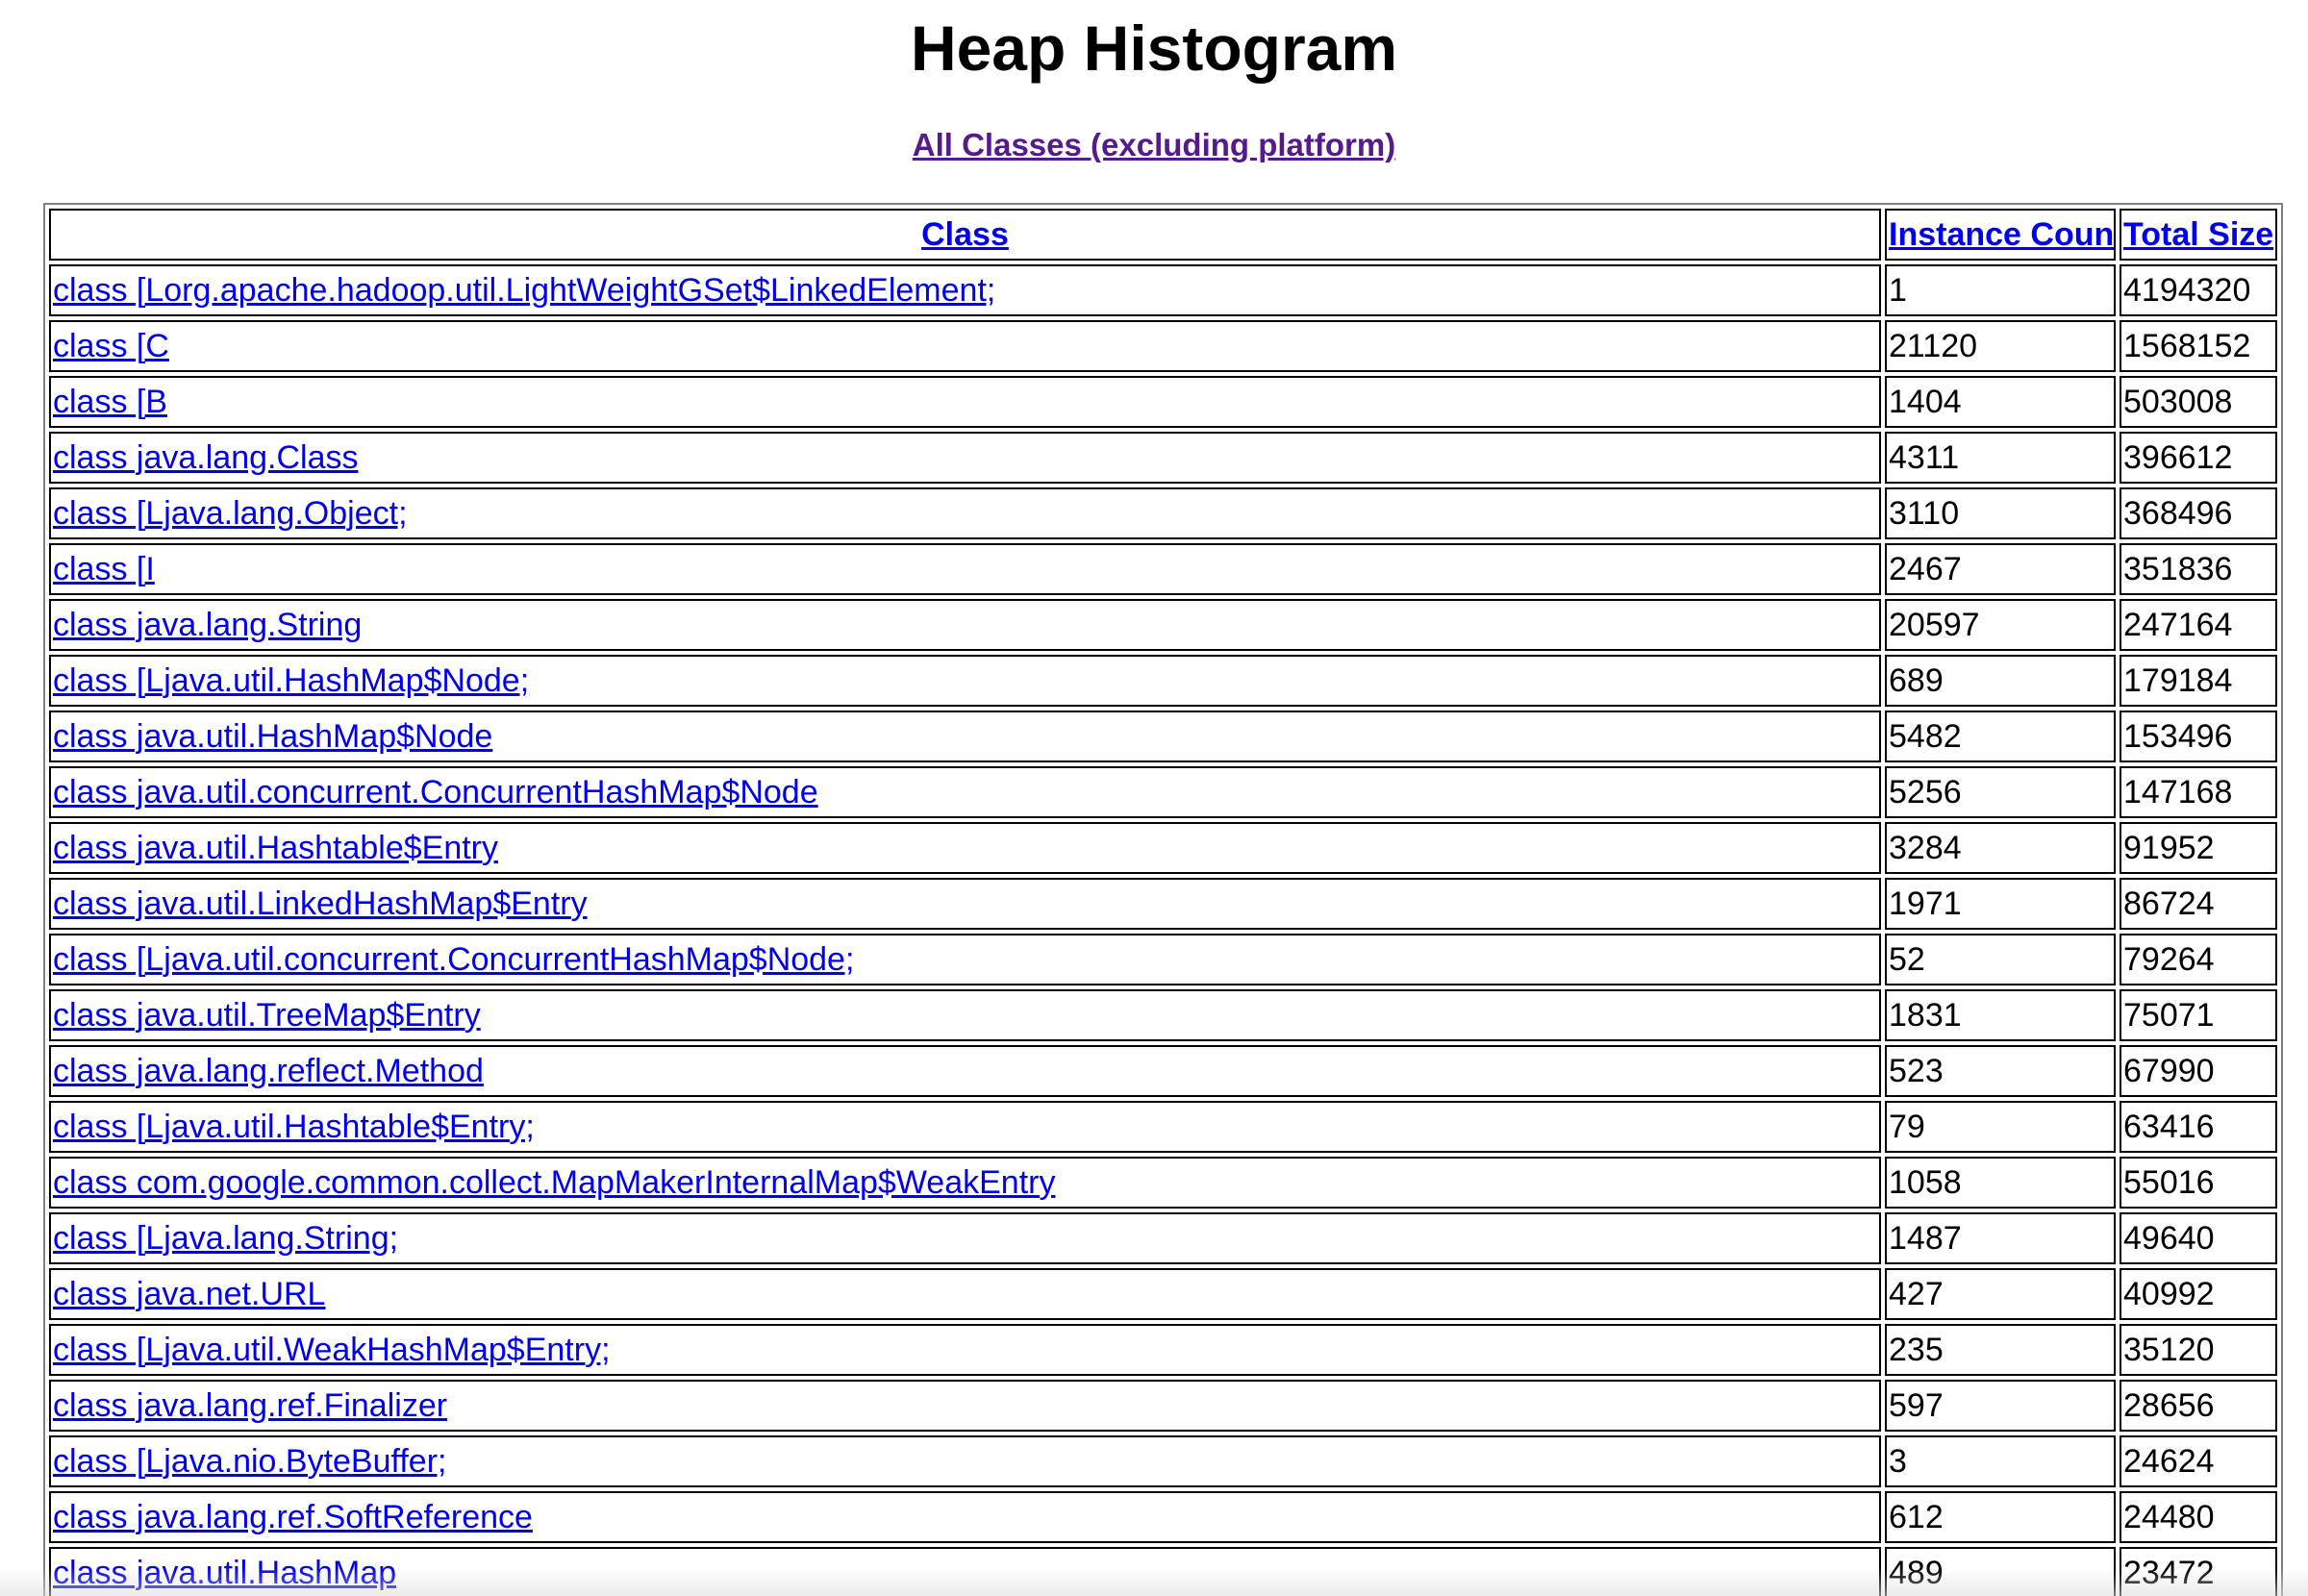 Image resolution: width=2308 pixels, height=1596 pixels. I want to click on class-cell: class java.lang.ref.Finalizer, so click(965, 1406).